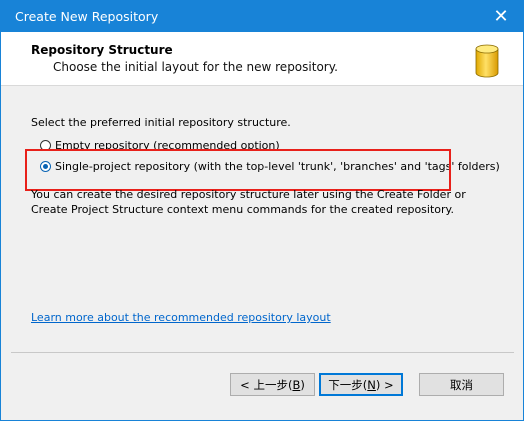 This screenshot has width=524, height=421. I want to click on radio-button-selected, so click(45, 166).